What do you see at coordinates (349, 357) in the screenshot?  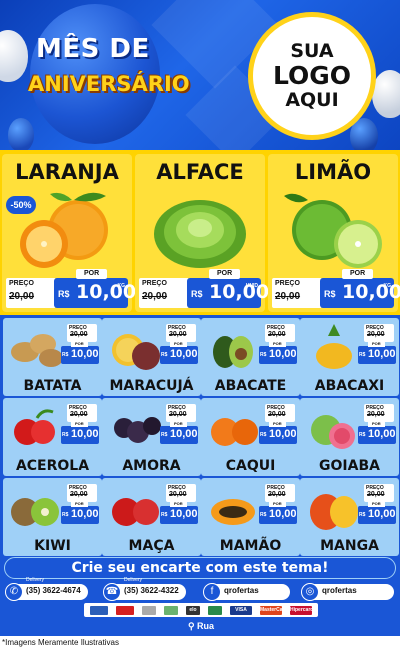 I see `product-card: PREÇO 20,00 POR R$ 10,00 ABACAXI` at bounding box center [349, 357].